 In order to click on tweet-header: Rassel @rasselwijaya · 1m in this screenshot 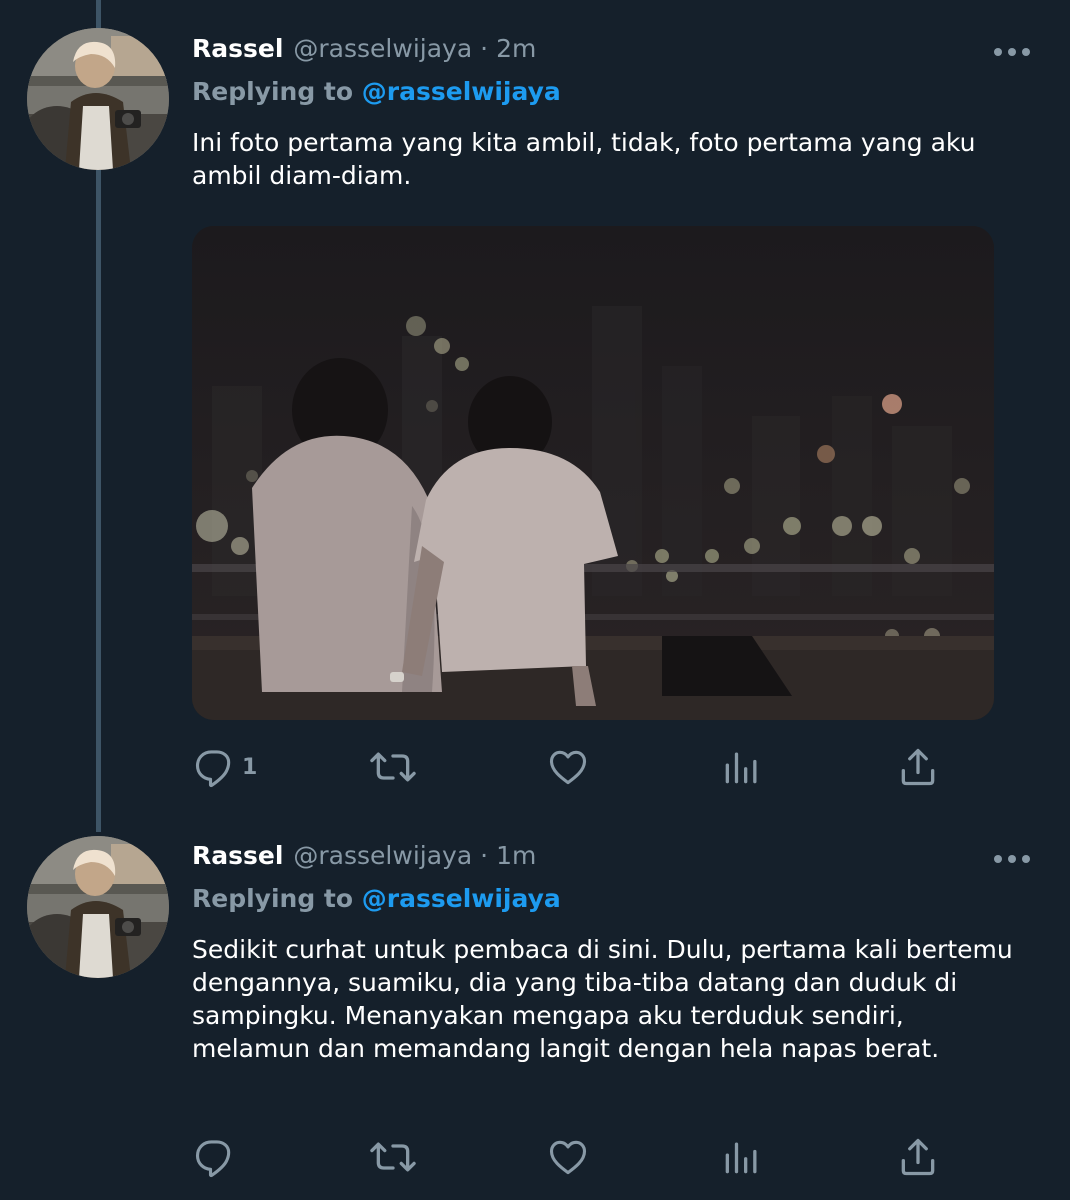, I will do `click(364, 861)`.